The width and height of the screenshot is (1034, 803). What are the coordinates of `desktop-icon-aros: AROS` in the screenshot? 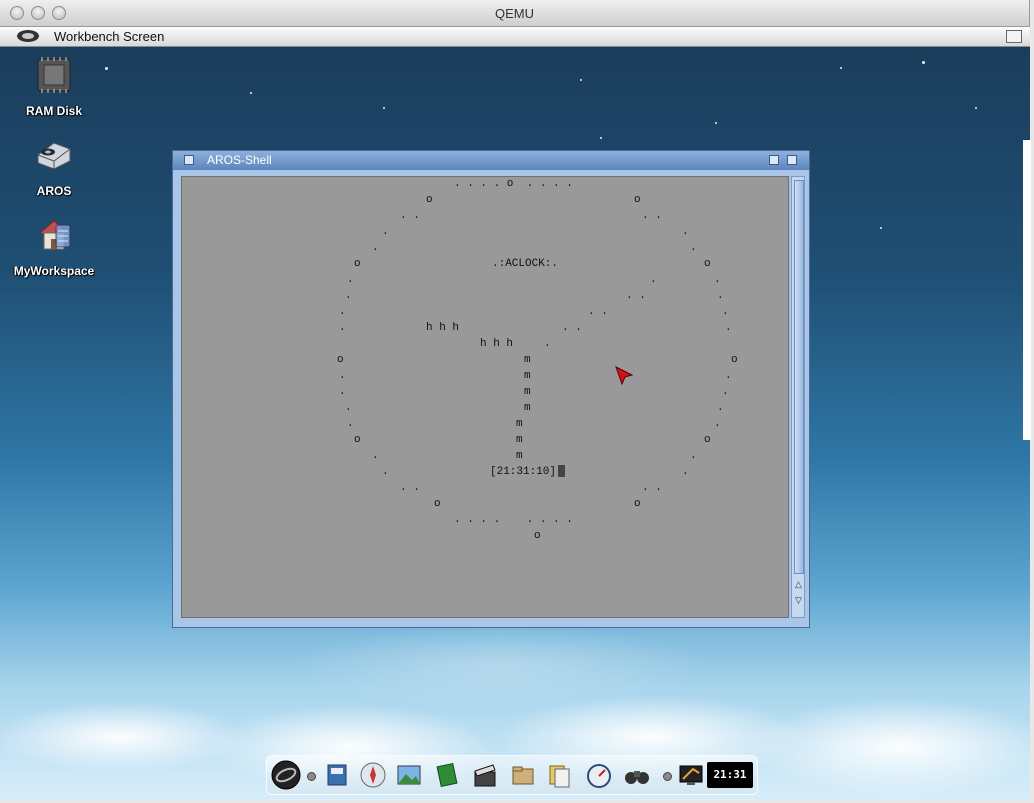 It's located at (54, 166).